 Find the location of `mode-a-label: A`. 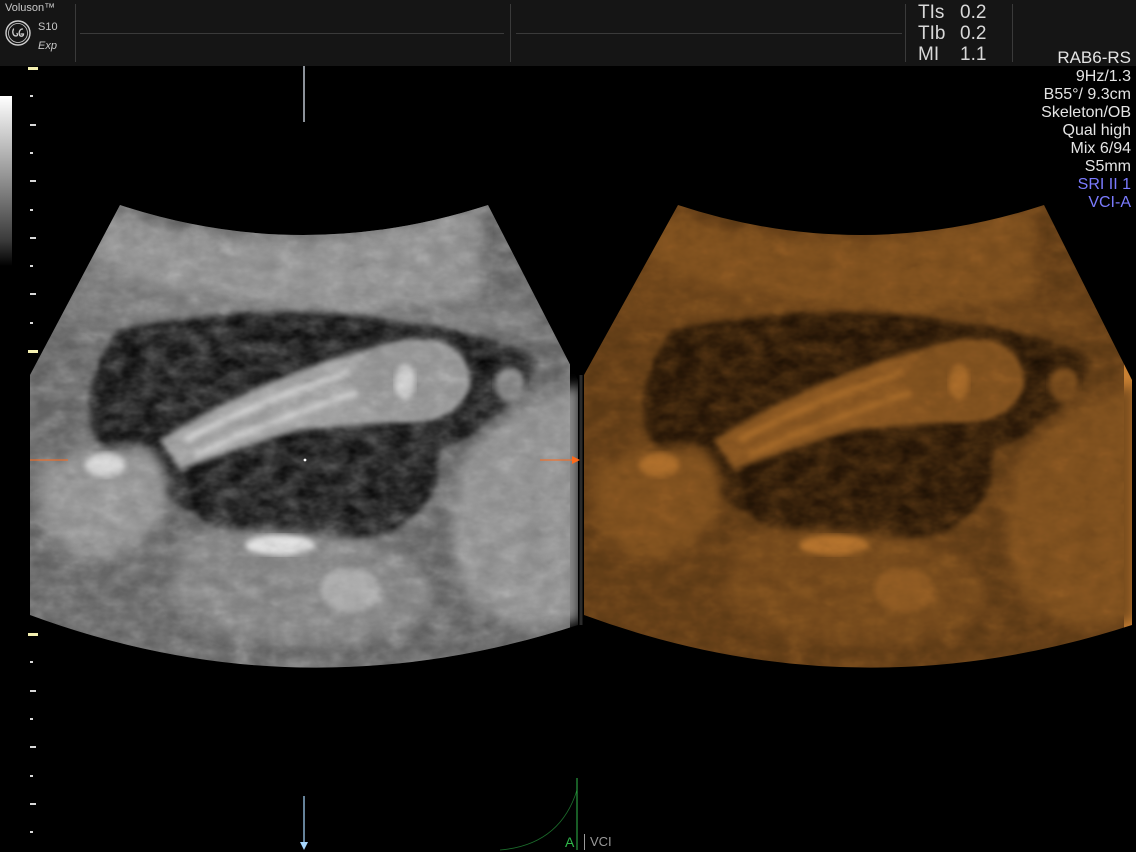

mode-a-label: A is located at coordinates (570, 842).